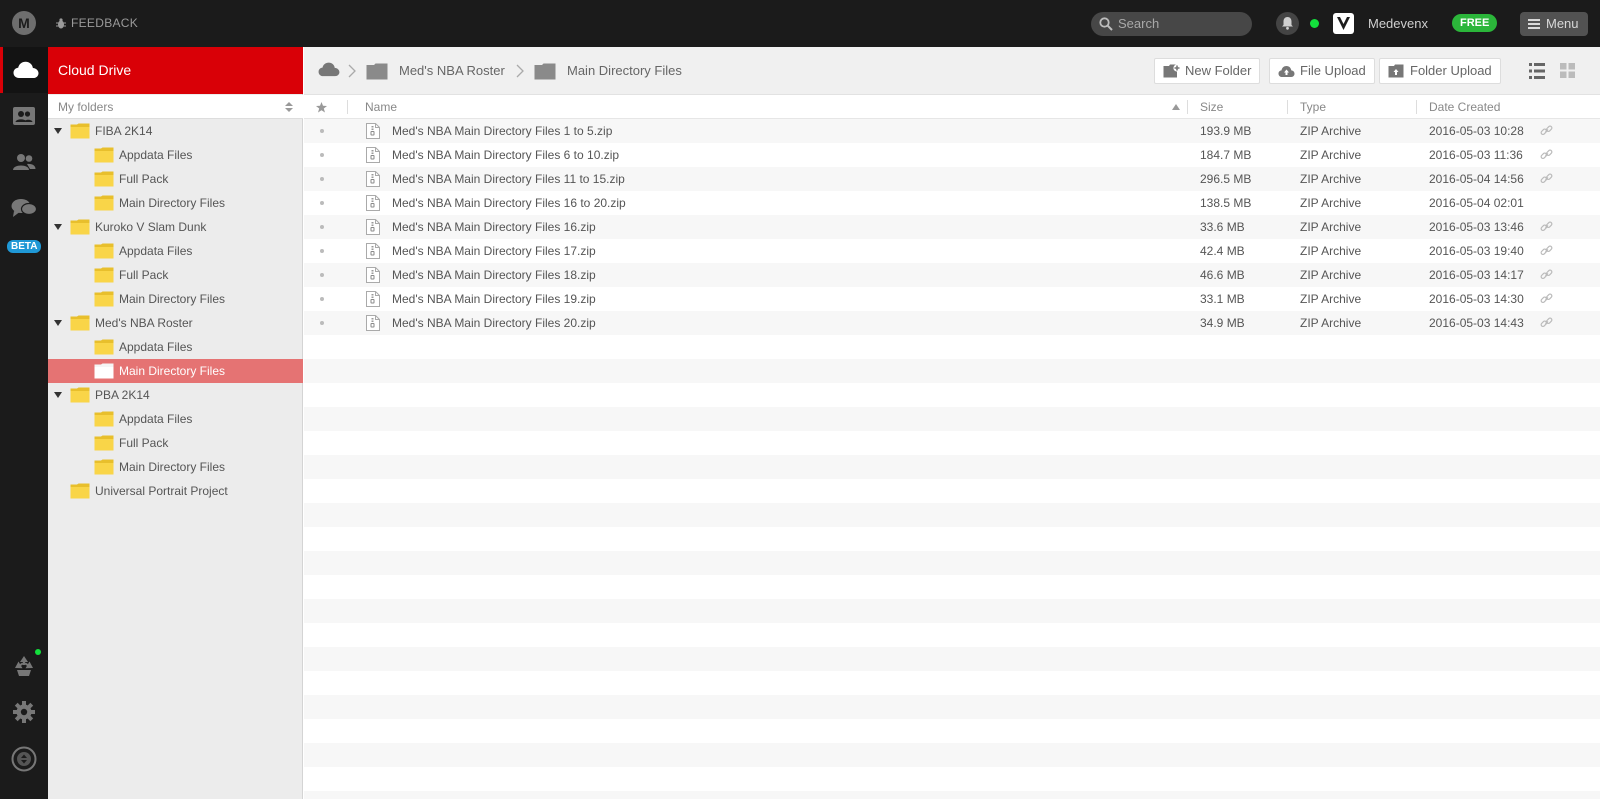  I want to click on sidebar-title: Cloud Drive, so click(175, 70).